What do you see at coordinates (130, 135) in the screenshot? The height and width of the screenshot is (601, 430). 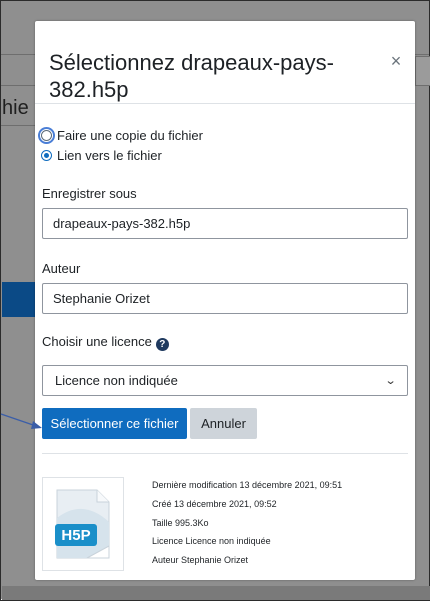 I see `copy-file-label: Faire une copie du fichier` at bounding box center [130, 135].